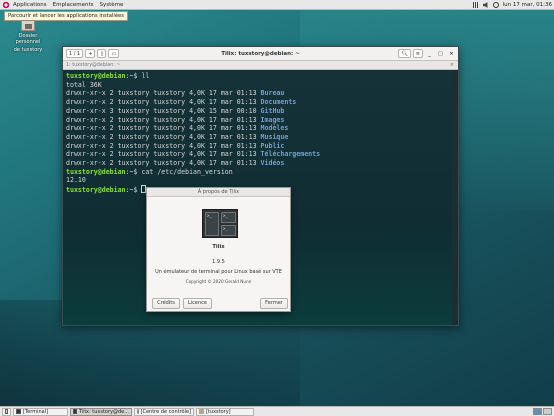 This screenshot has height=416, width=554. What do you see at coordinates (185, 171) in the screenshot?
I see `command-2: cat /etc/debian_version` at bounding box center [185, 171].